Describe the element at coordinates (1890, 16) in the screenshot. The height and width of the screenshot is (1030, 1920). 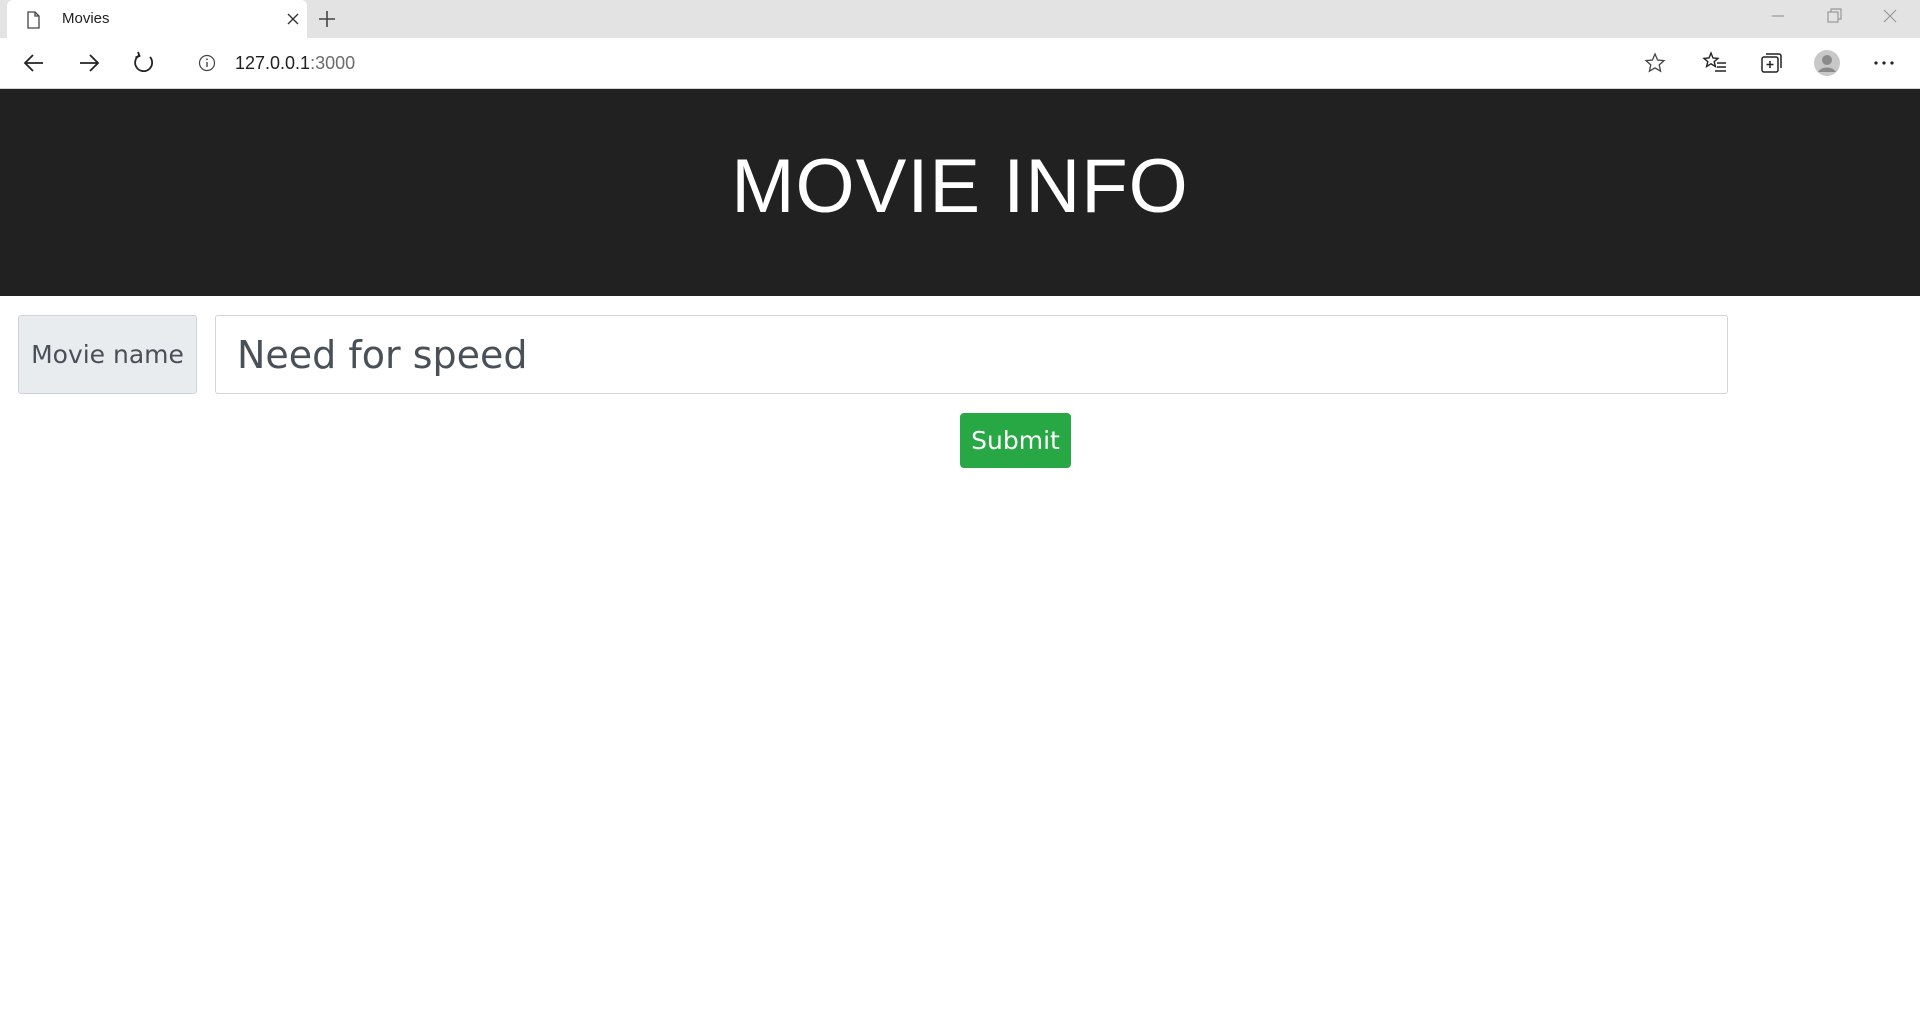
I see `window-close-icon` at that location.